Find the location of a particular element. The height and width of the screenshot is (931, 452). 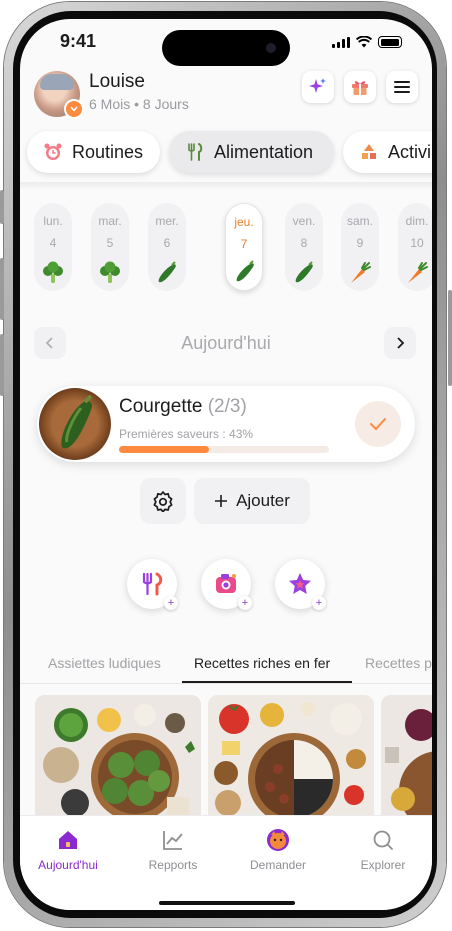

day-number: 7 is located at coordinates (244, 244).